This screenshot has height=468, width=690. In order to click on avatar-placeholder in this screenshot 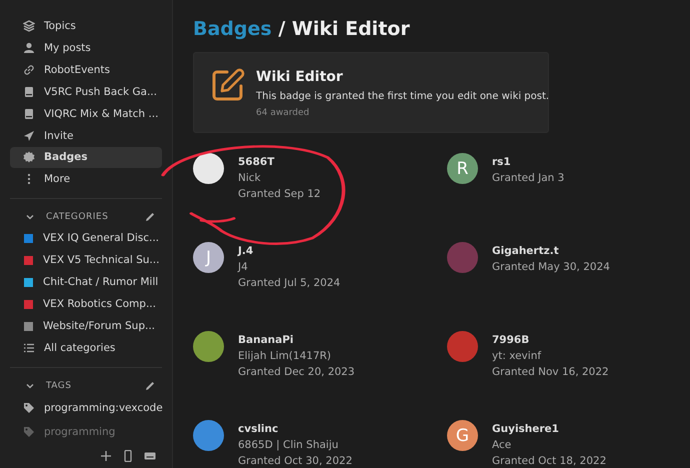, I will do `click(208, 168)`.